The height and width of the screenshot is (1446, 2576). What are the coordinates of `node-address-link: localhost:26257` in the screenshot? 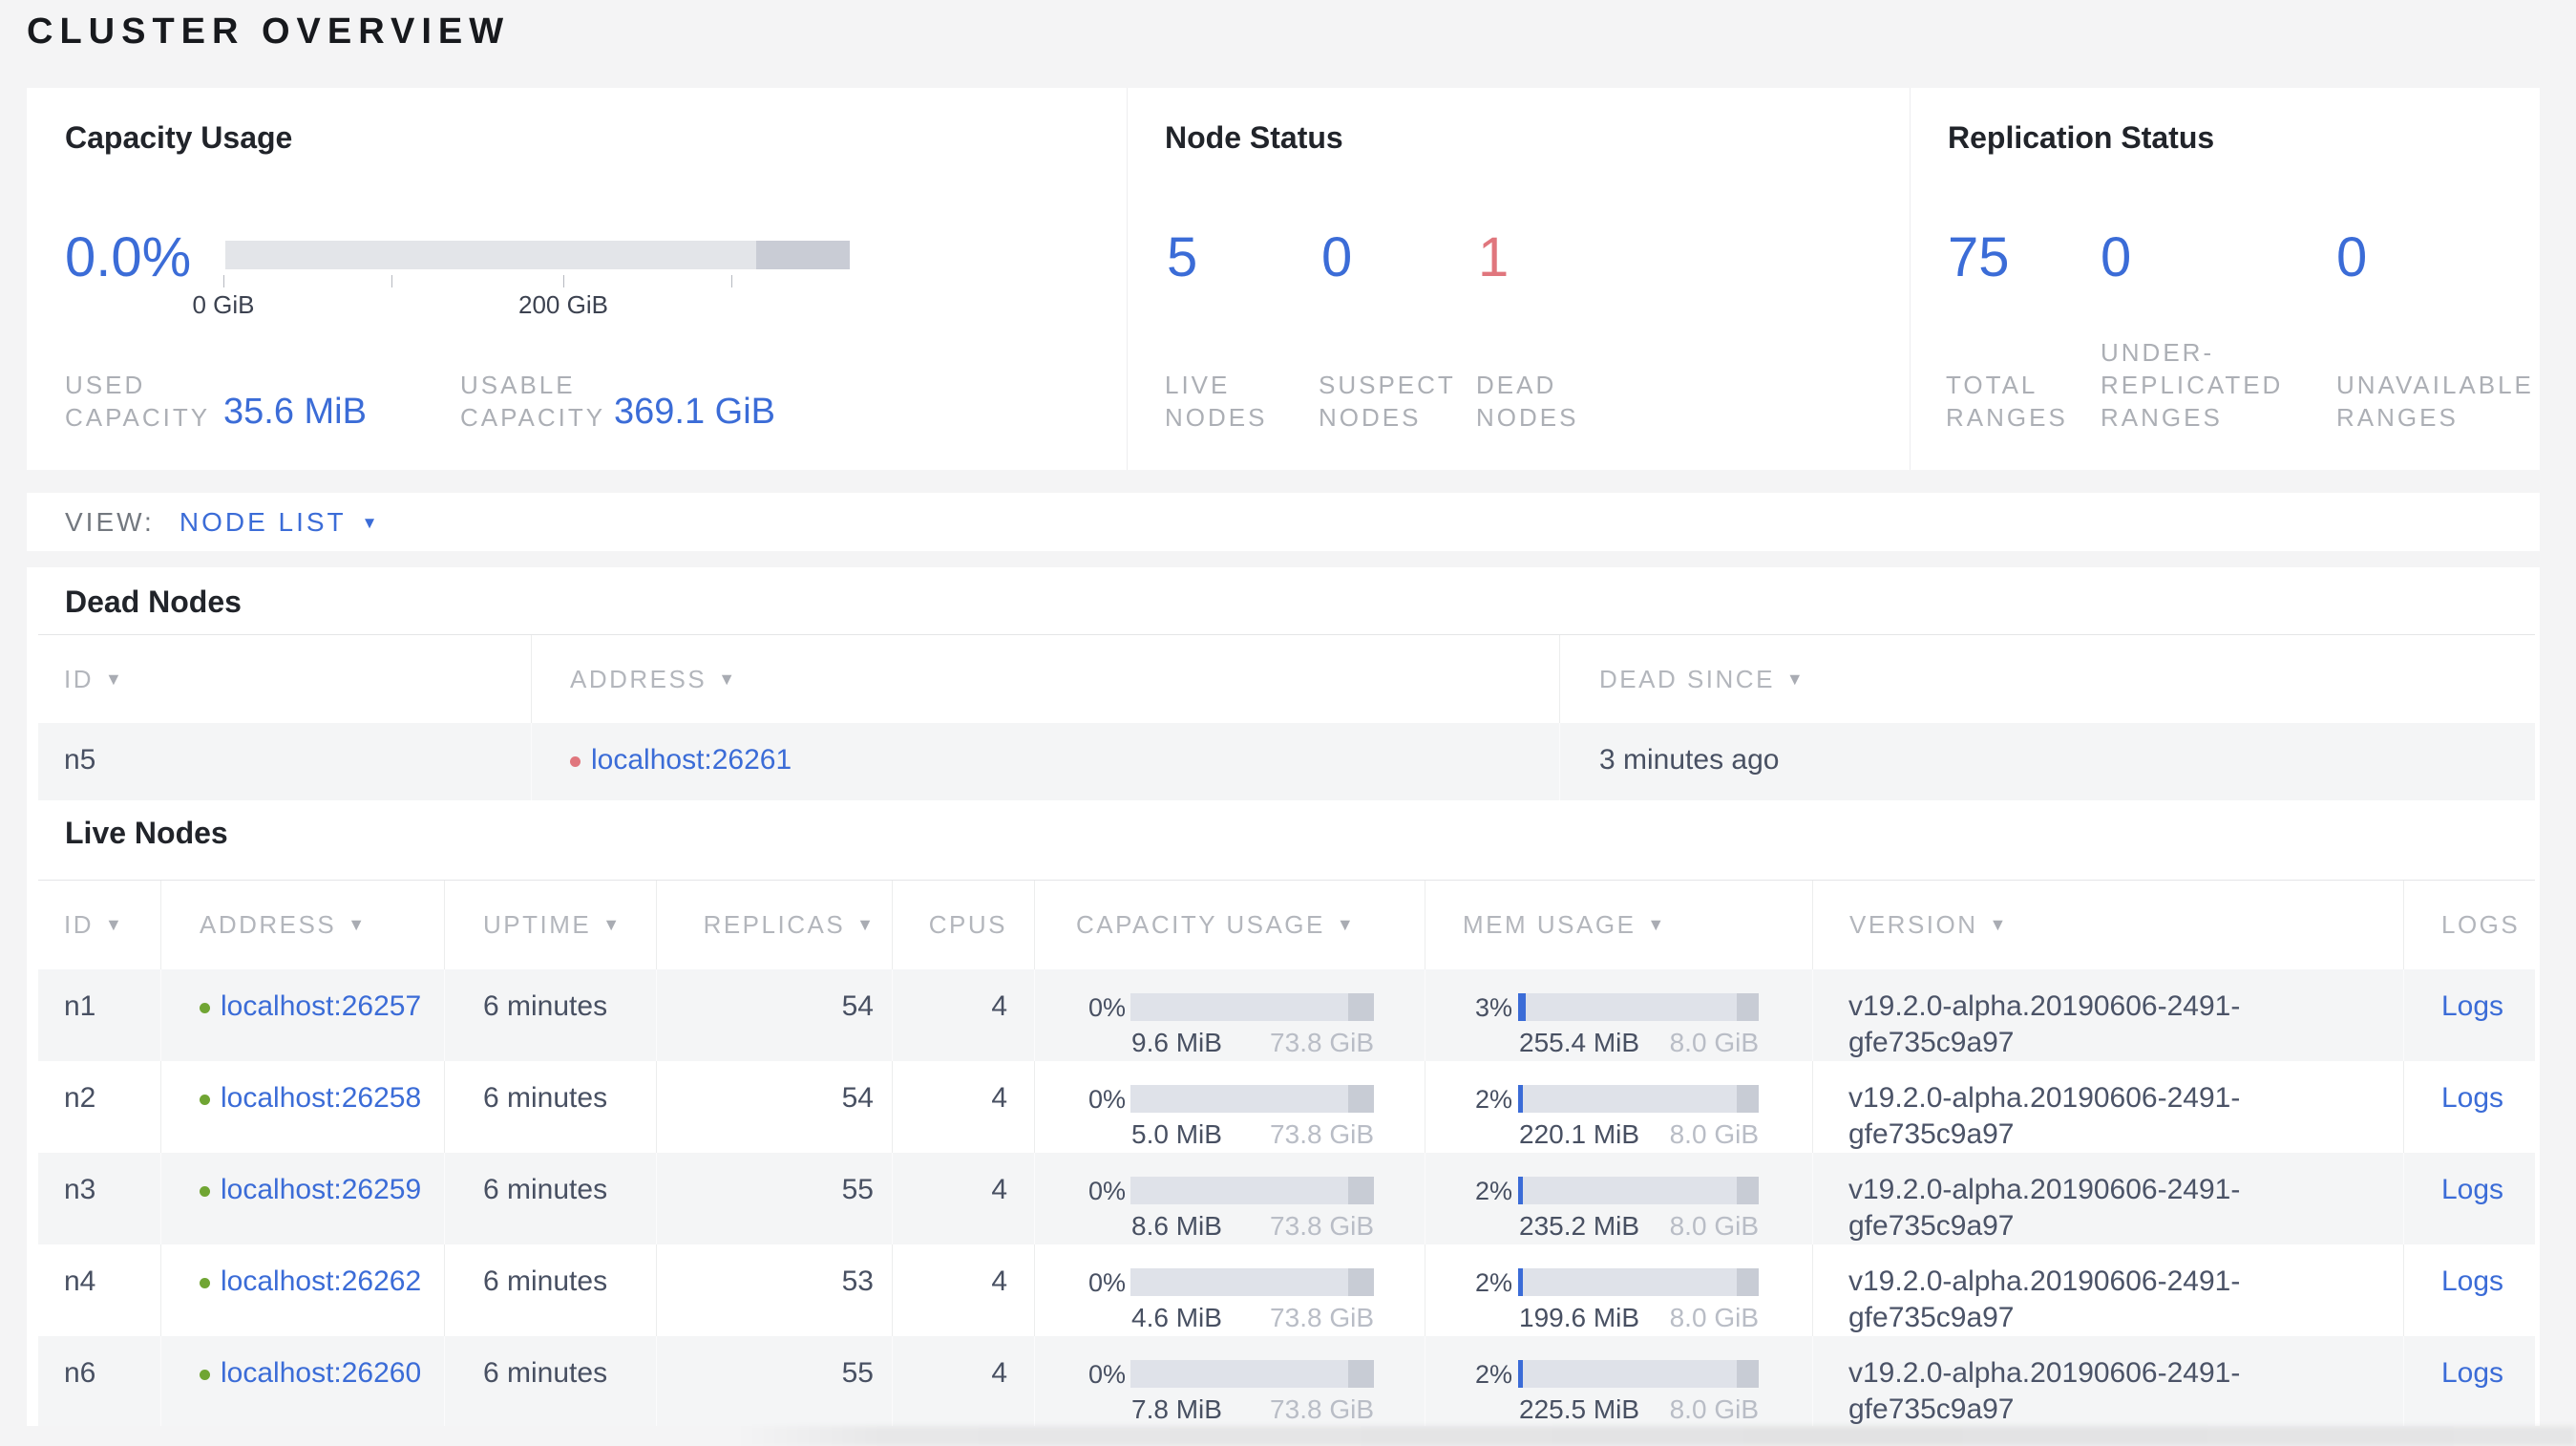 It's located at (321, 1006).